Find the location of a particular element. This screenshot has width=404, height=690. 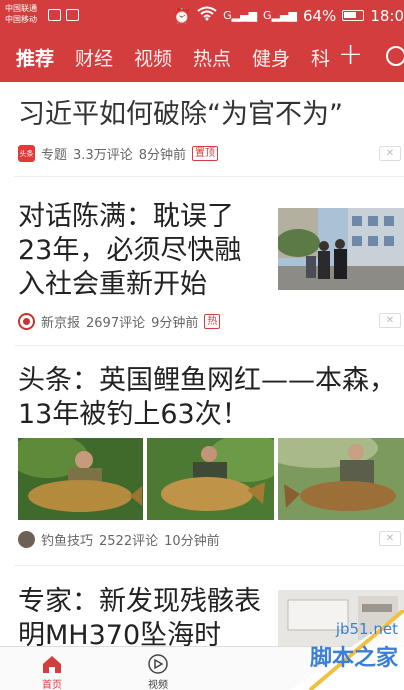

carrier-2: 中国移动 is located at coordinates (21, 19).